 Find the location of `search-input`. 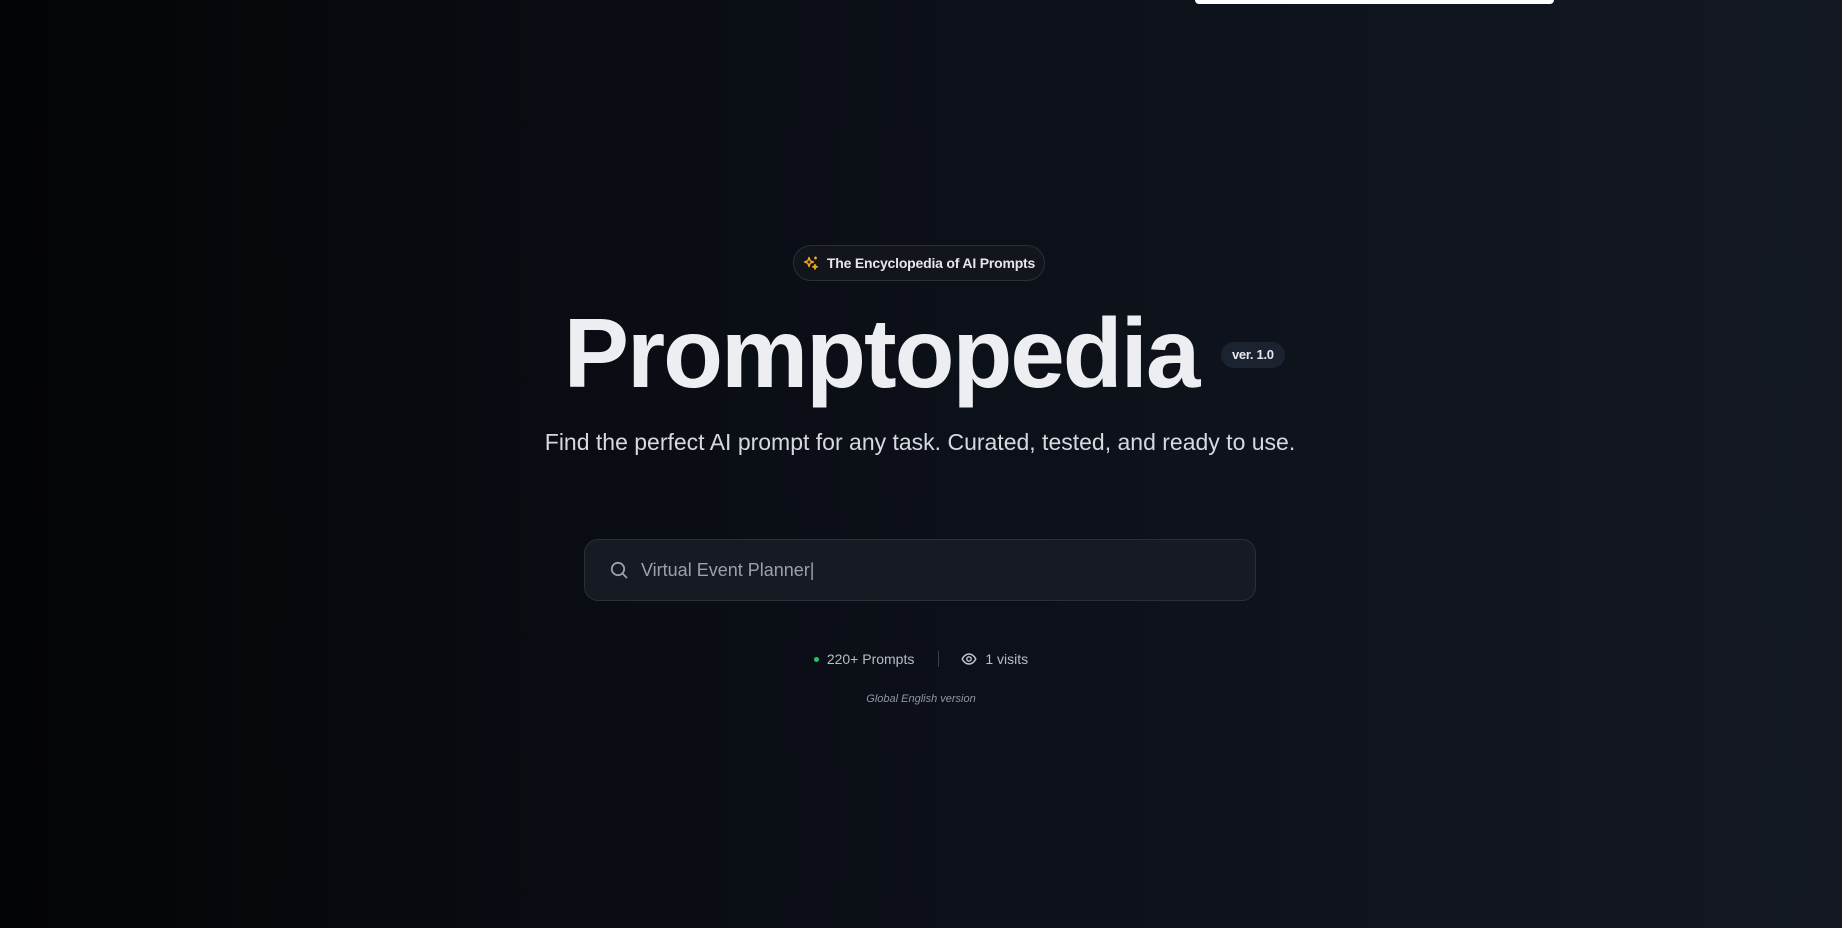

search-input is located at coordinates (948, 570).